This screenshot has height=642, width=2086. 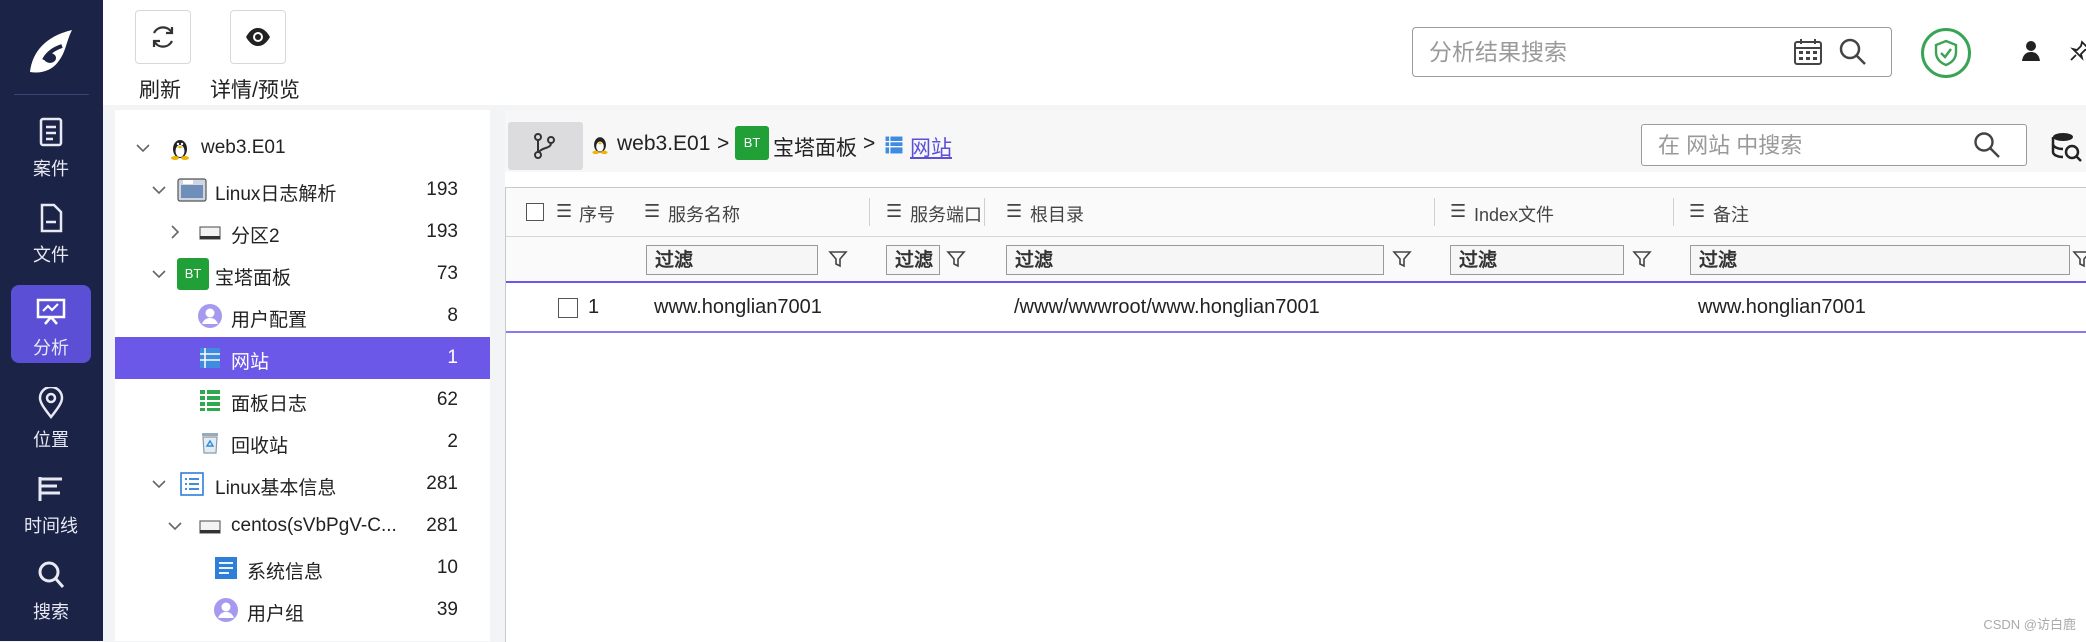 What do you see at coordinates (302, 400) in the screenshot?
I see `tree-item-panel-log: 面板日志 62` at bounding box center [302, 400].